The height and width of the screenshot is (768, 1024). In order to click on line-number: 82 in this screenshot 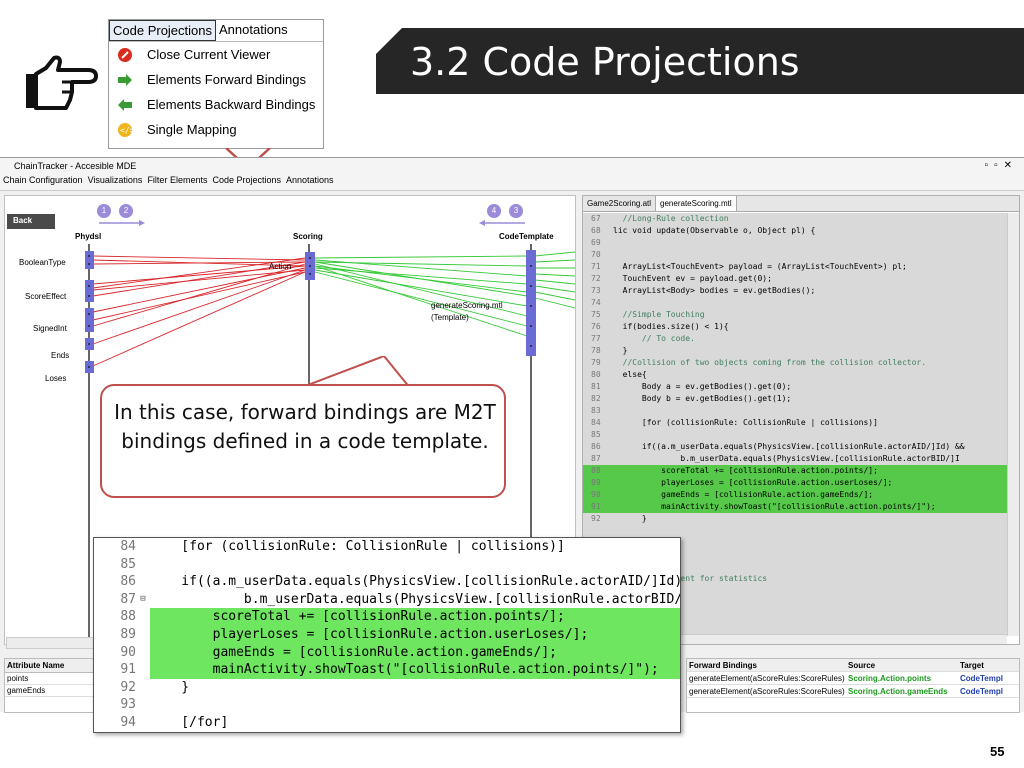, I will do `click(596, 398)`.